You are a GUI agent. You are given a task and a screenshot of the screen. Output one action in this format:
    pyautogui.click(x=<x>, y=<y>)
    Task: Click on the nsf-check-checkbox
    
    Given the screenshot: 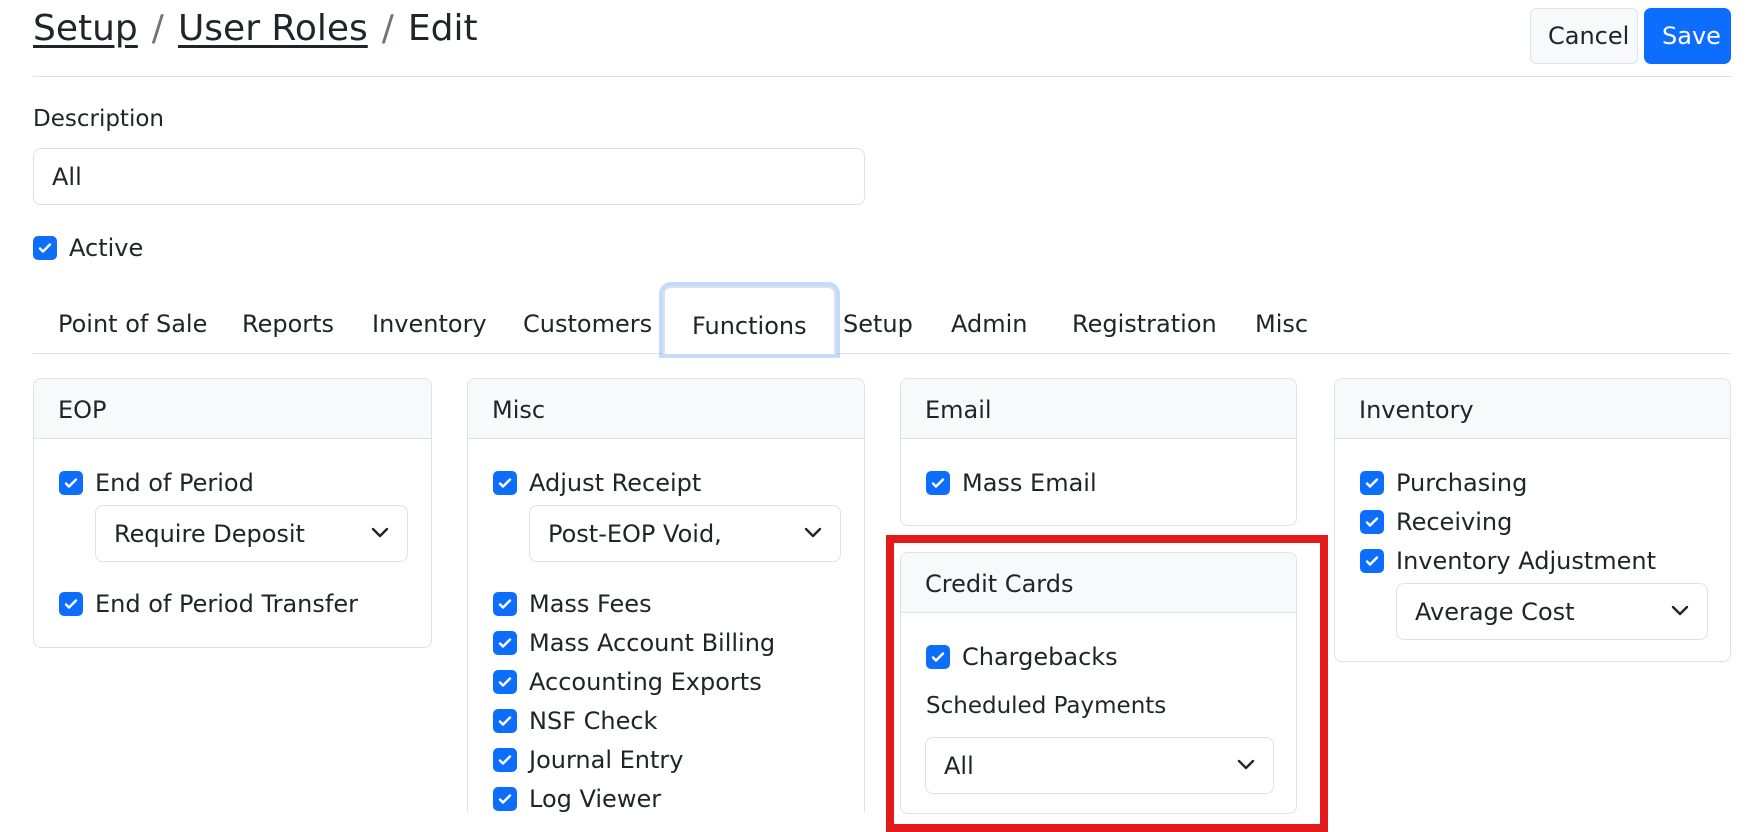 What is the action you would take?
    pyautogui.click(x=505, y=721)
    